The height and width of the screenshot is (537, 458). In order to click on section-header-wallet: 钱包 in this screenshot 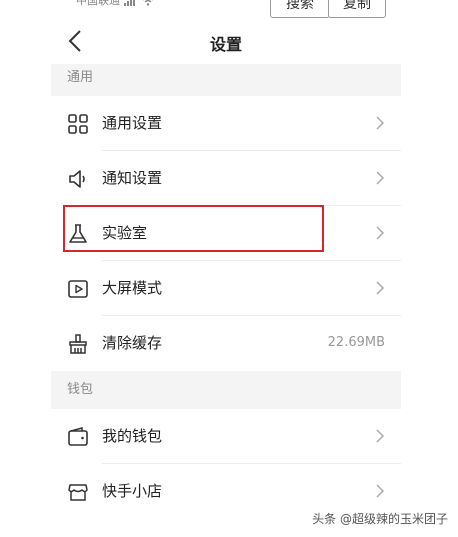, I will do `click(226, 390)`.